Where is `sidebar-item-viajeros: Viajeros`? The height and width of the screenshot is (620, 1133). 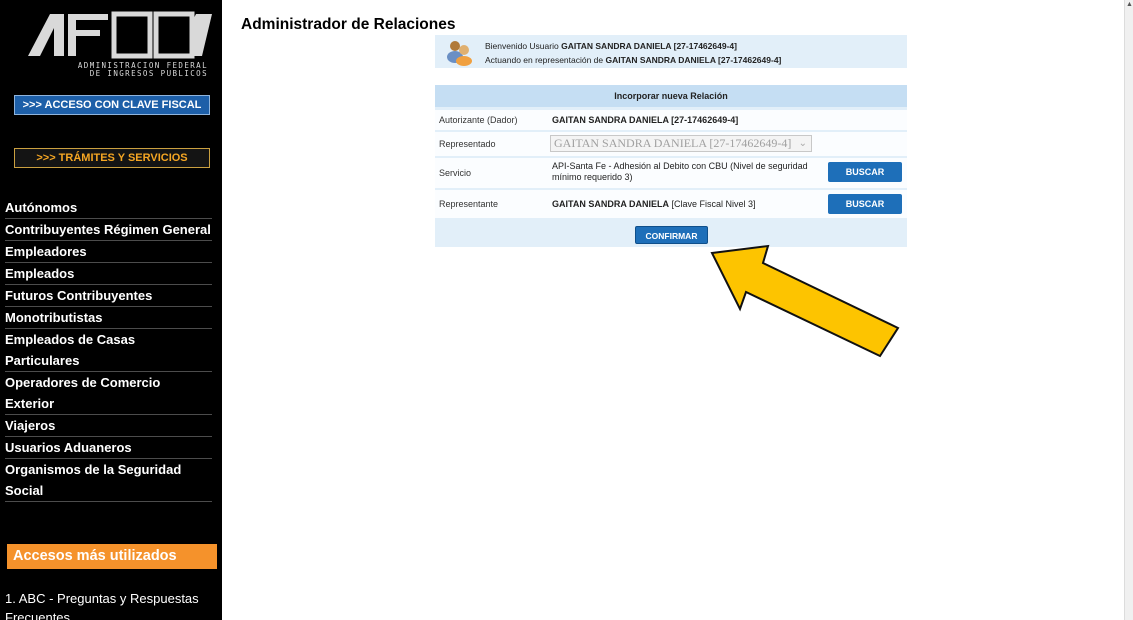 sidebar-item-viajeros: Viajeros is located at coordinates (108, 426).